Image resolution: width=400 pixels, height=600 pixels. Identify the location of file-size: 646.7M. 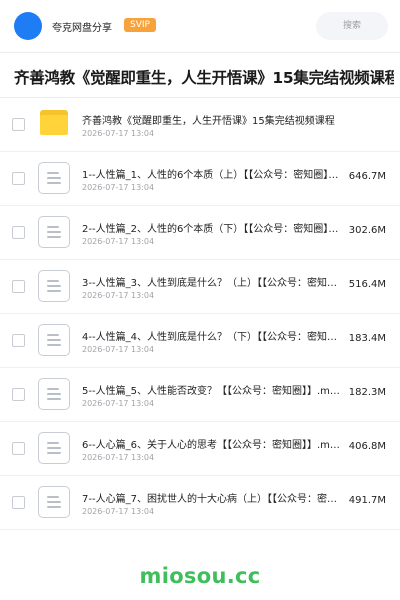
(367, 176).